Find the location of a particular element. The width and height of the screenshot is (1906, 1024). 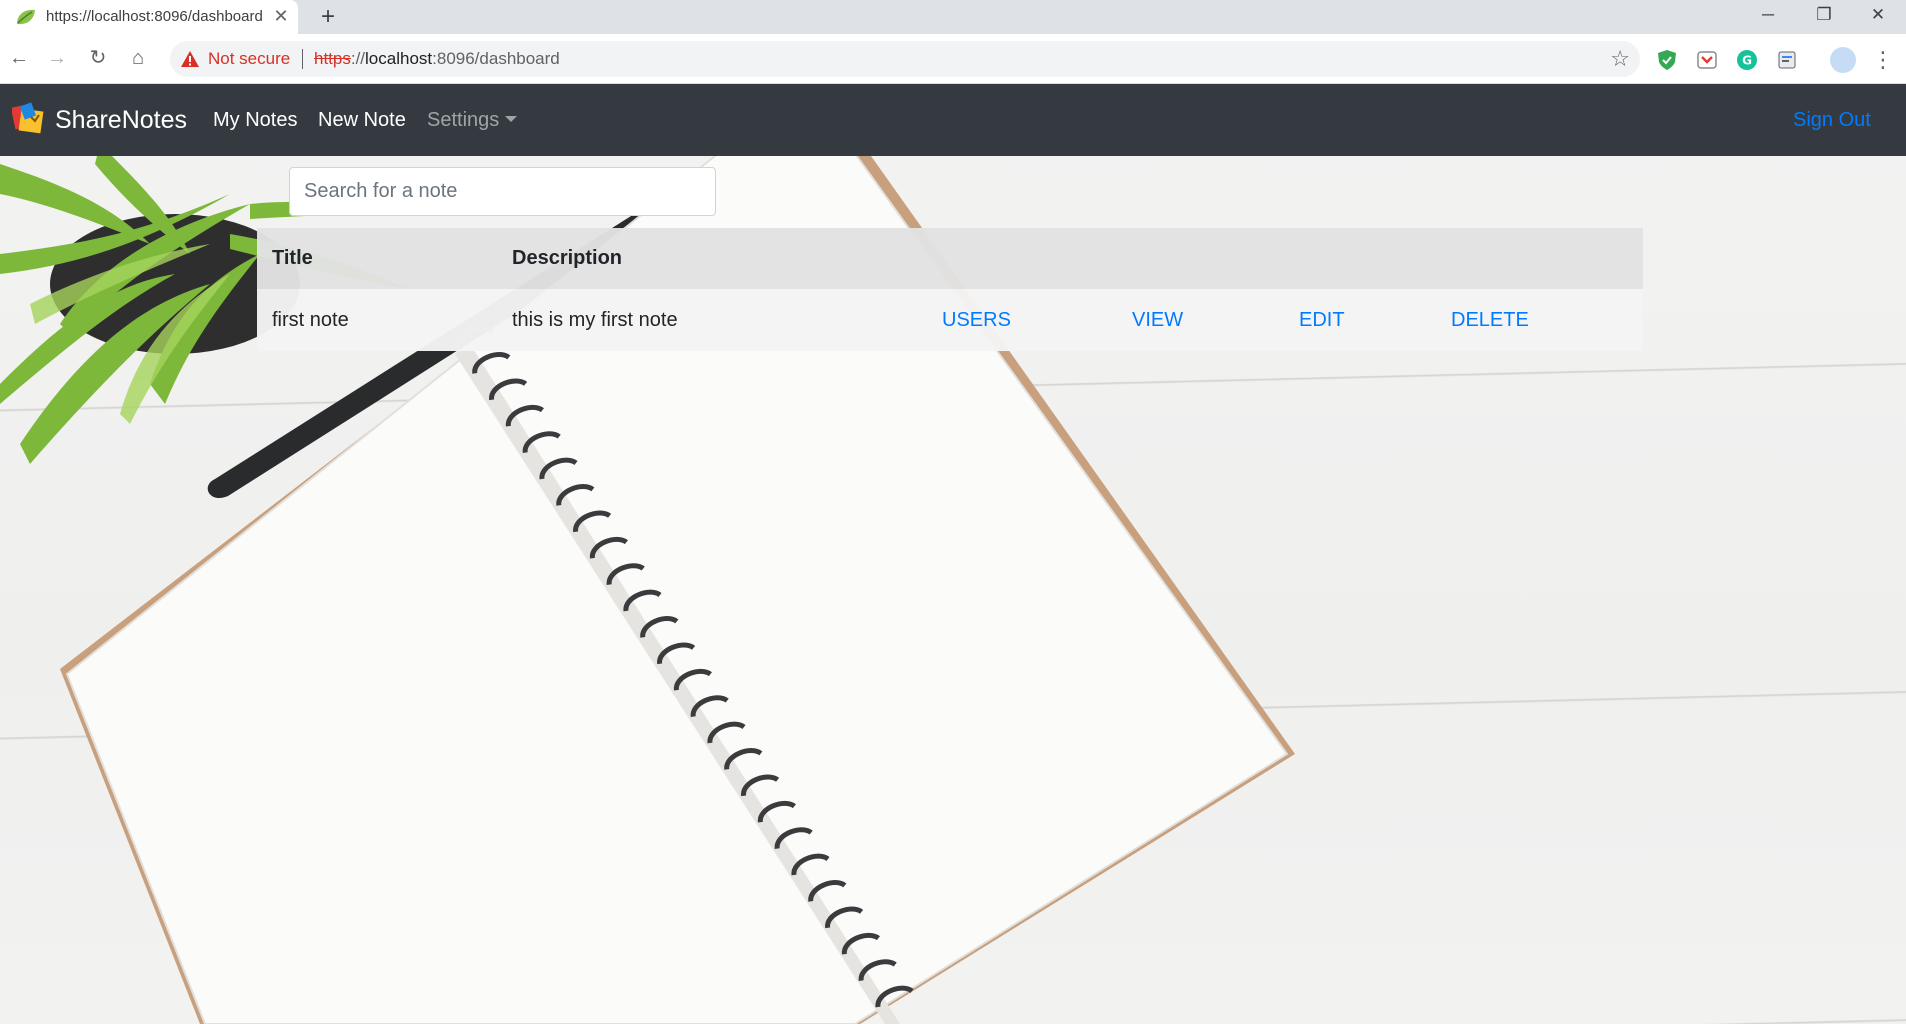

note-title: first note is located at coordinates (310, 319).